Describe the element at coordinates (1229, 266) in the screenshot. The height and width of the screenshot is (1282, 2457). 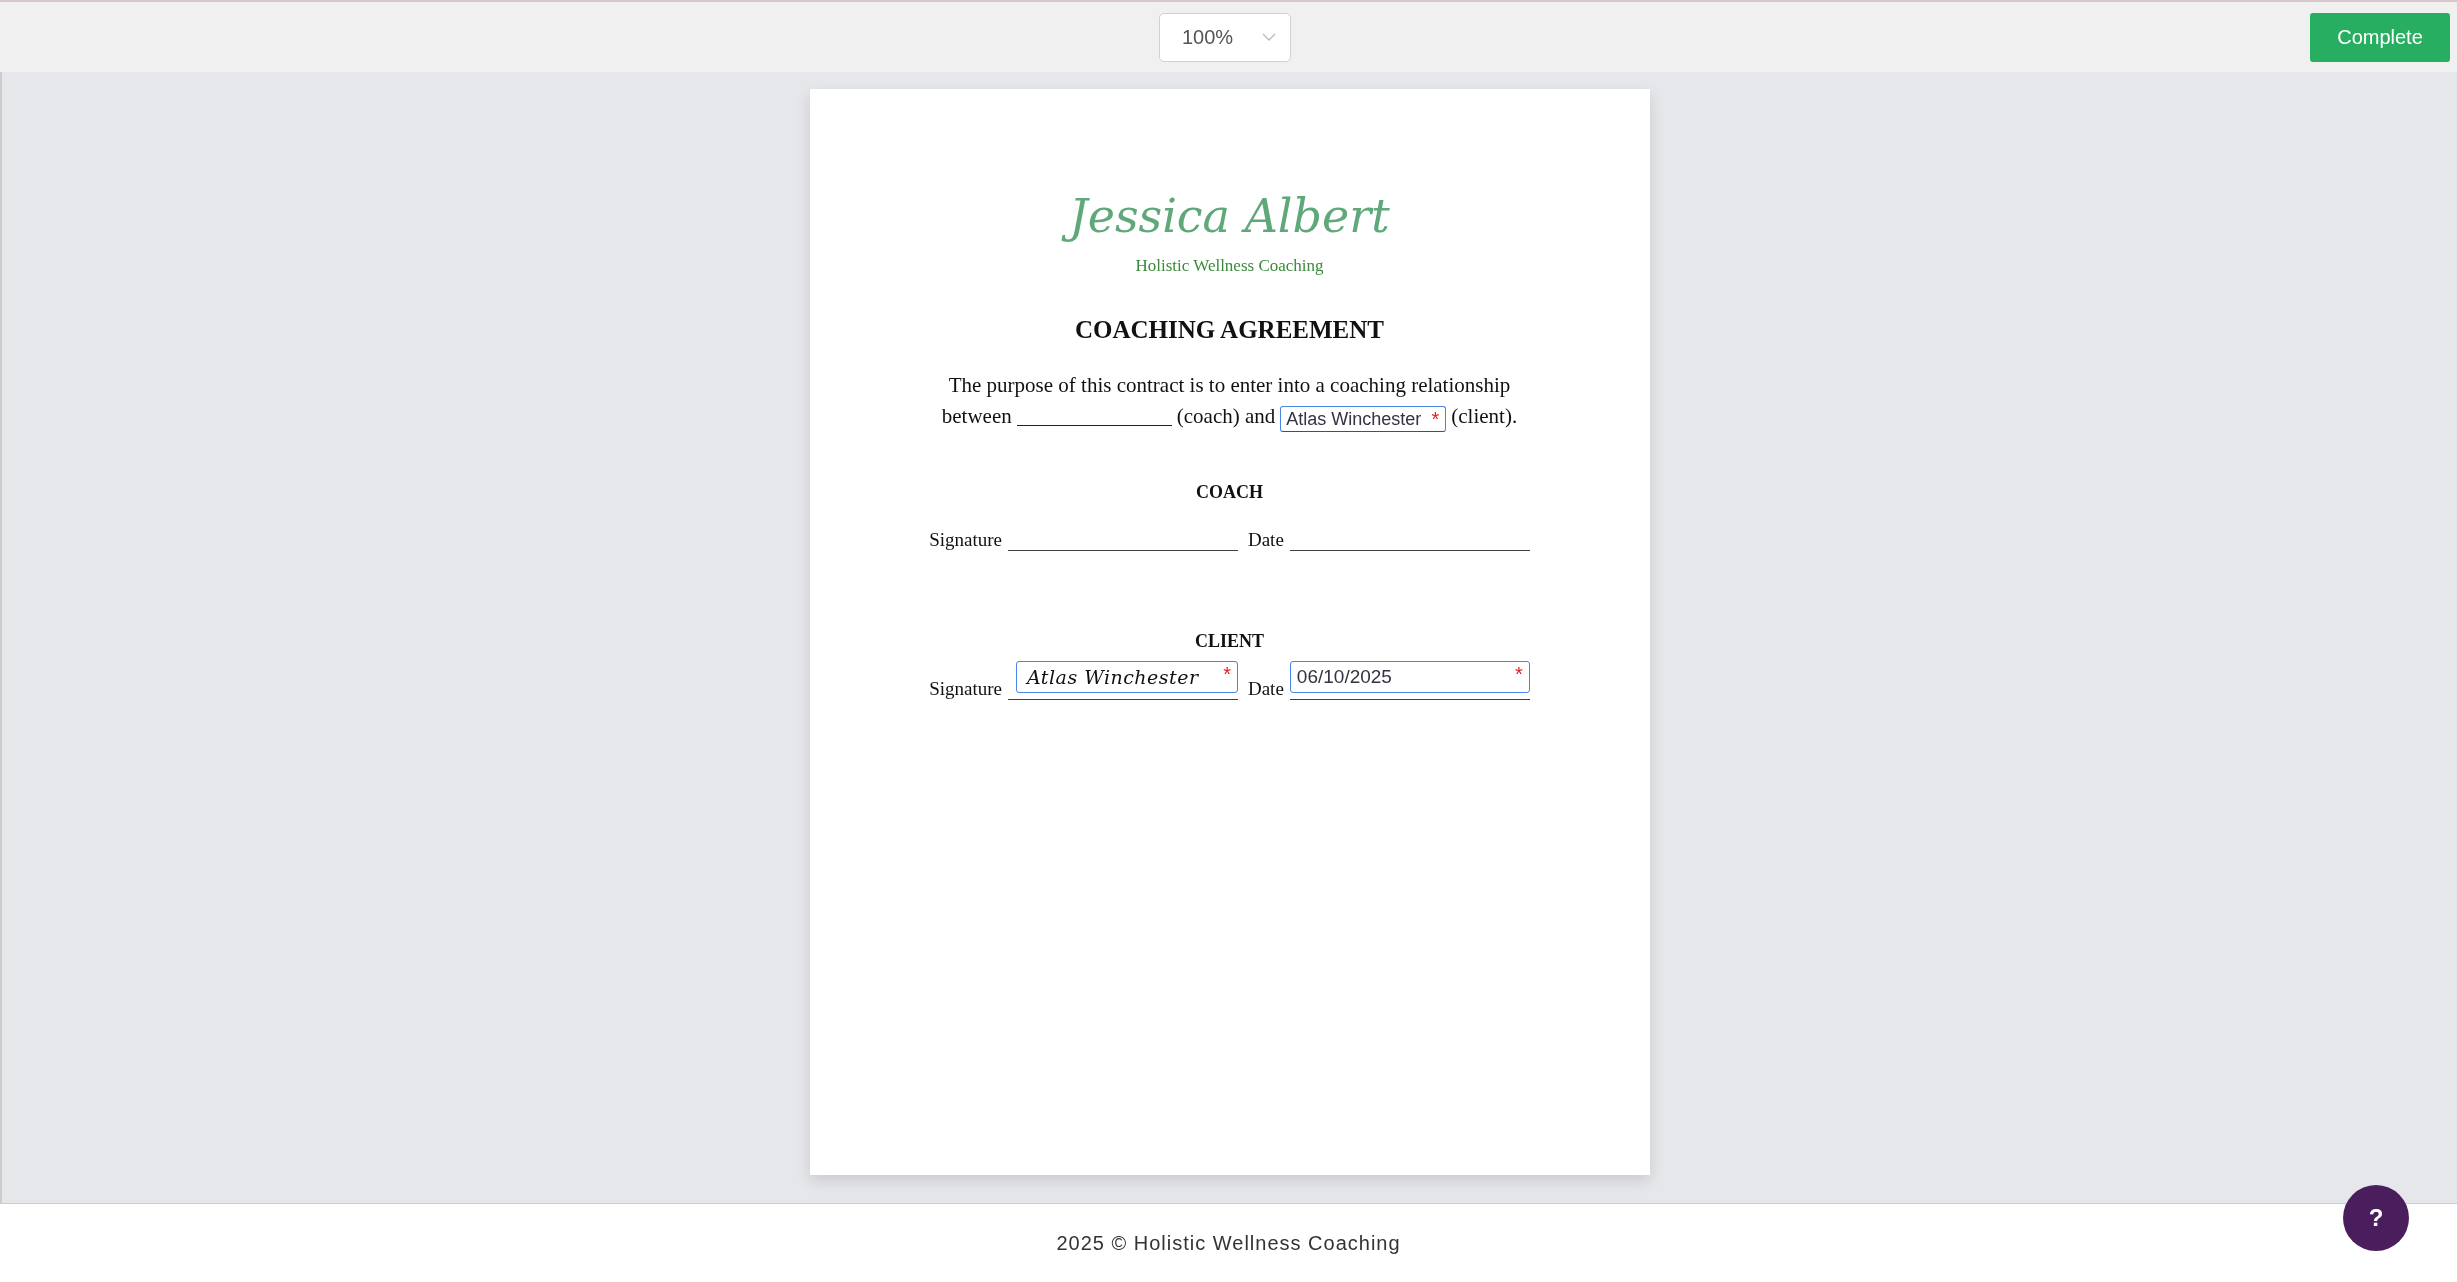
I see `logo-tagline: Holistic Wellness Coaching` at that location.